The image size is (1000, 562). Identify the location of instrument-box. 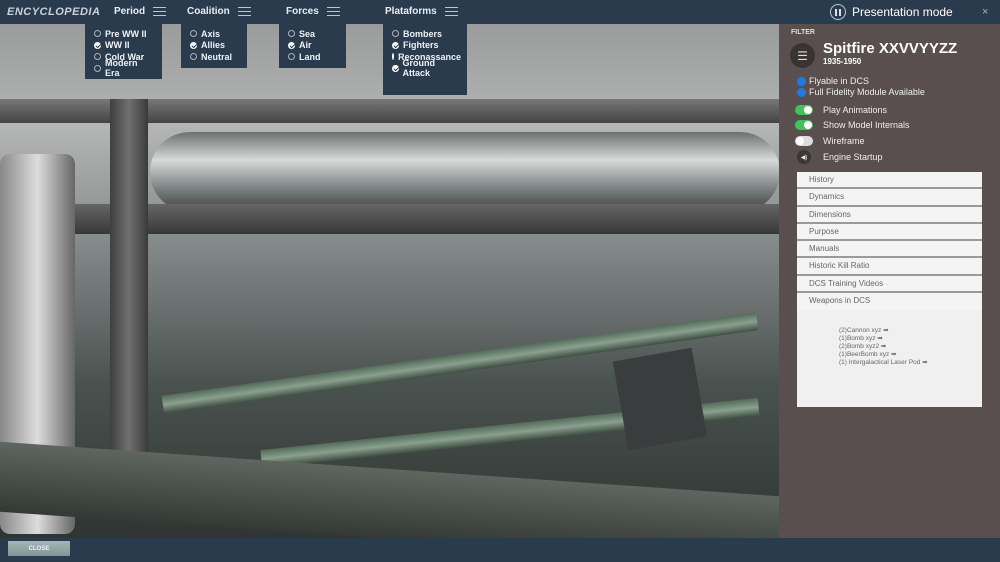
(660, 399).